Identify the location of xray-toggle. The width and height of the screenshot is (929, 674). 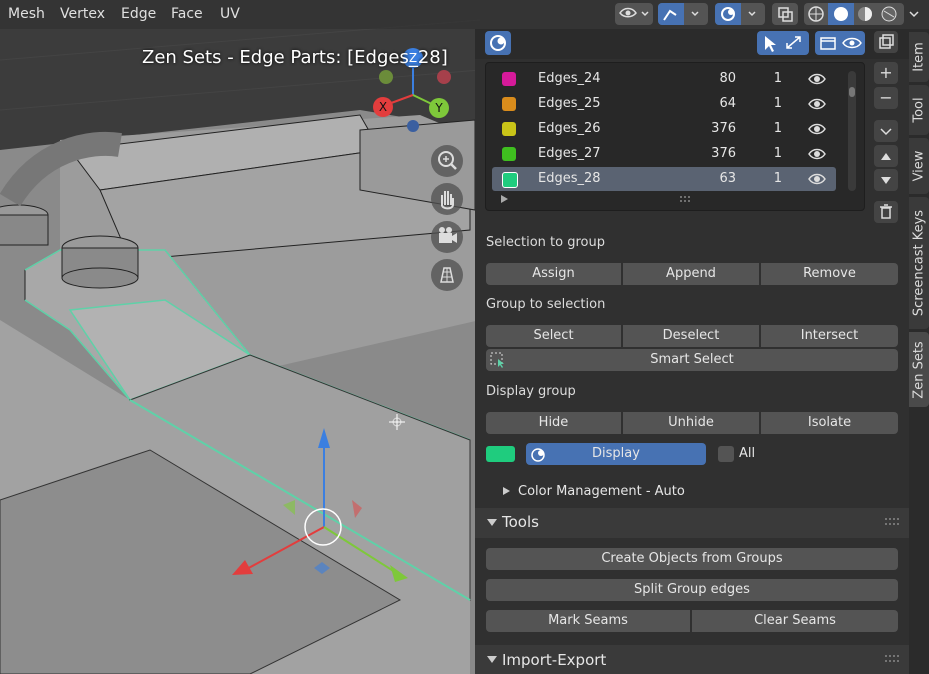
(785, 14).